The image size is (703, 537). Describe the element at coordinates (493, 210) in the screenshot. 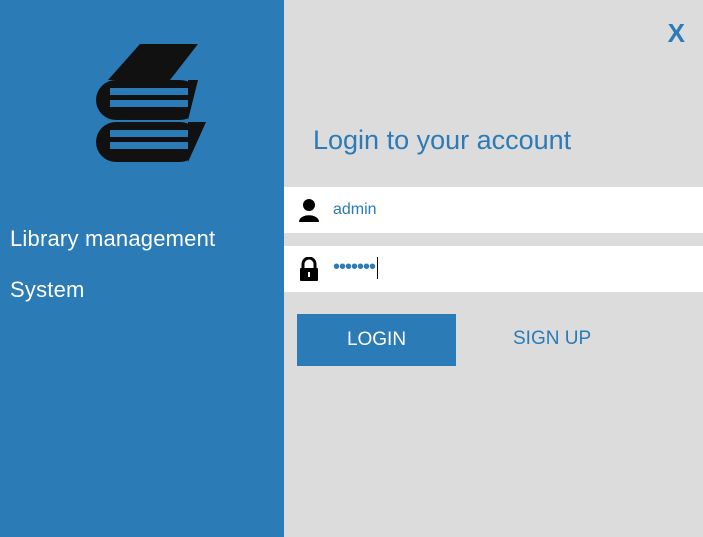

I see `username-field: admin` at that location.